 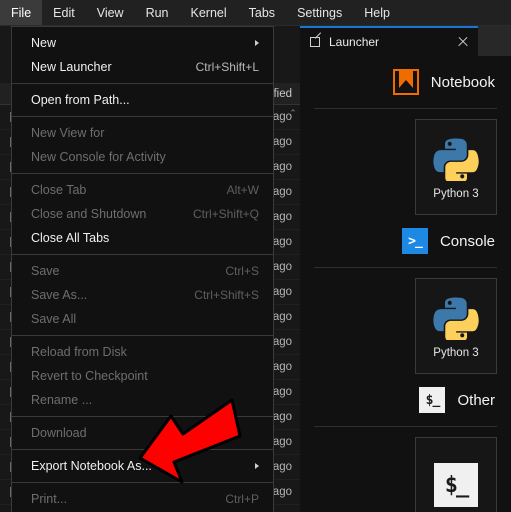 I want to click on menu-item-label: Revert to Checkpoint, so click(x=89, y=376).